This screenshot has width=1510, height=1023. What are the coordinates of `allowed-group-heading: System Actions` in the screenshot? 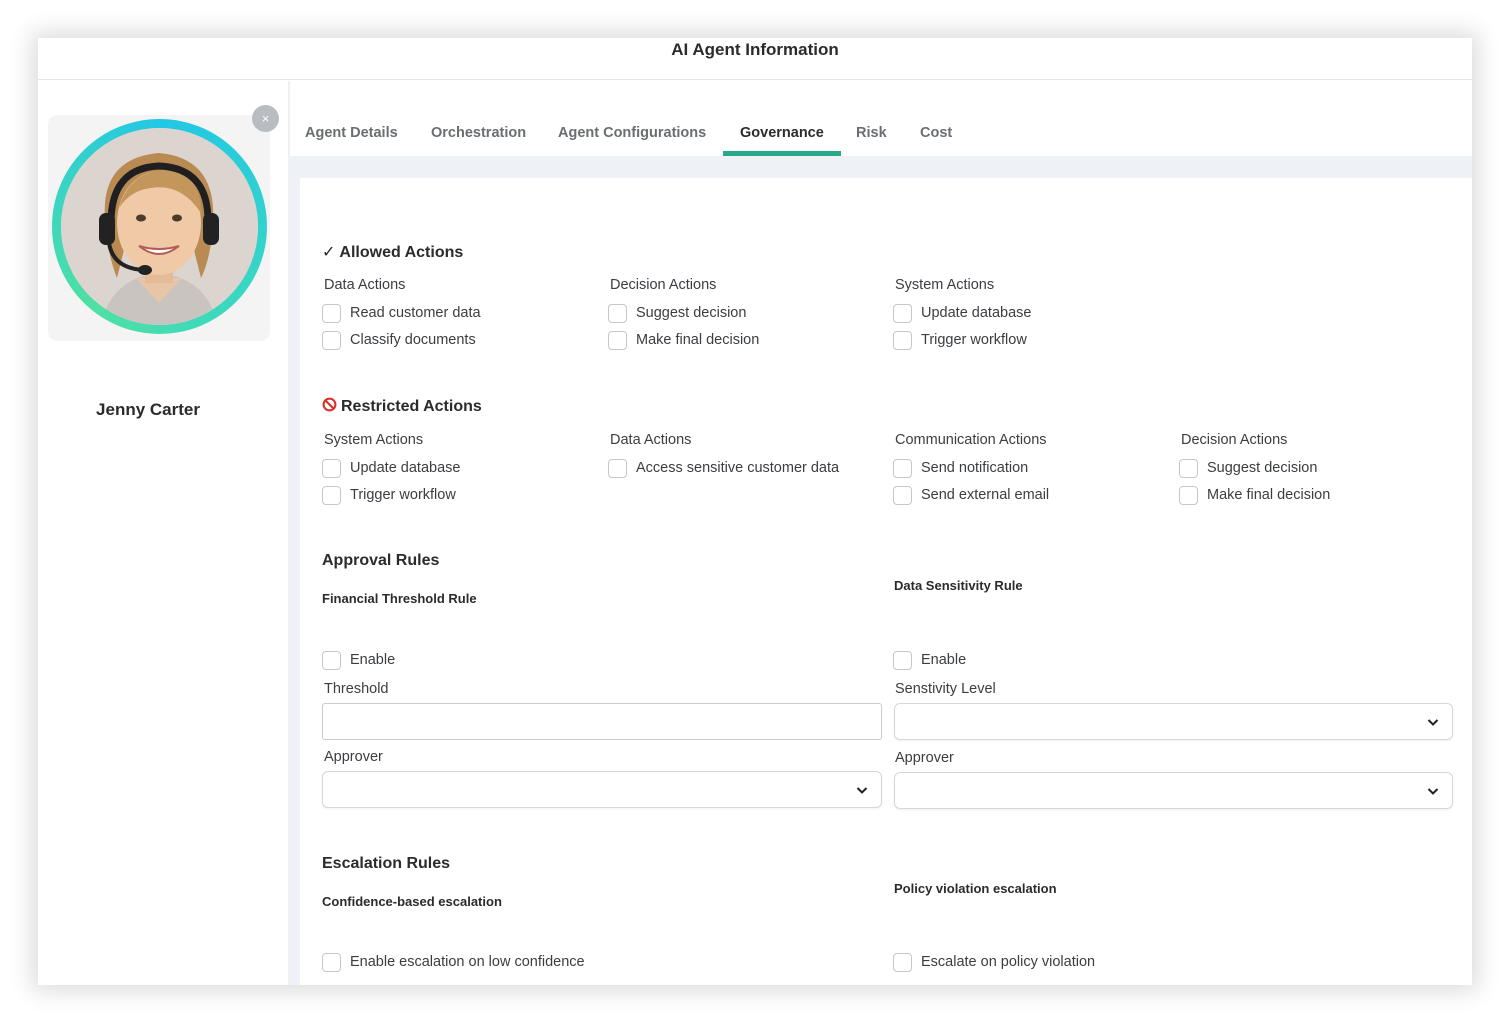 It's located at (945, 285).